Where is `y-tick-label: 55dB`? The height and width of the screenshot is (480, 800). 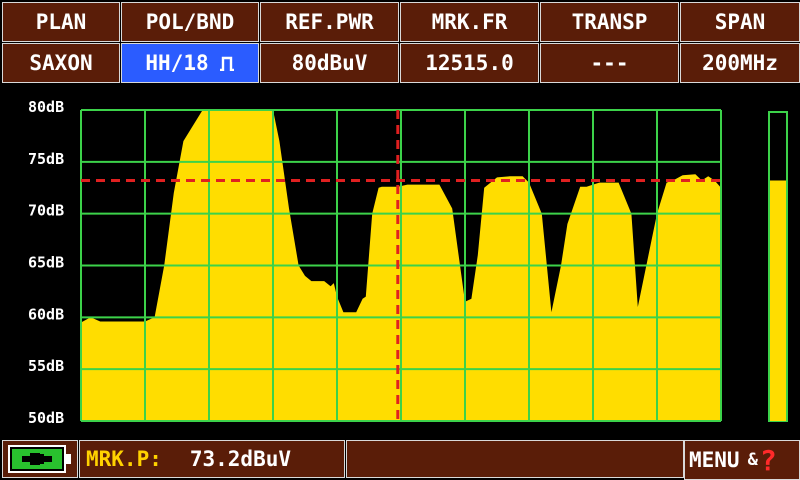 y-tick-label: 55dB is located at coordinates (46, 366).